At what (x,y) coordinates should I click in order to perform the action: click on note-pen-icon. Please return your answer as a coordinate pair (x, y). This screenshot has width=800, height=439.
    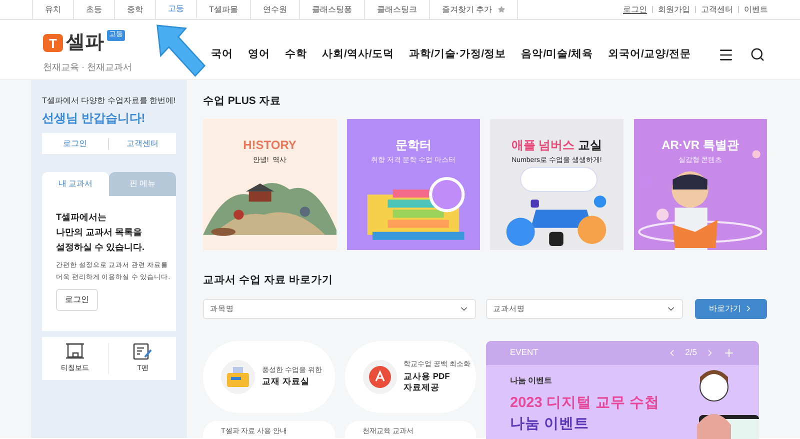
    Looking at the image, I should click on (142, 351).